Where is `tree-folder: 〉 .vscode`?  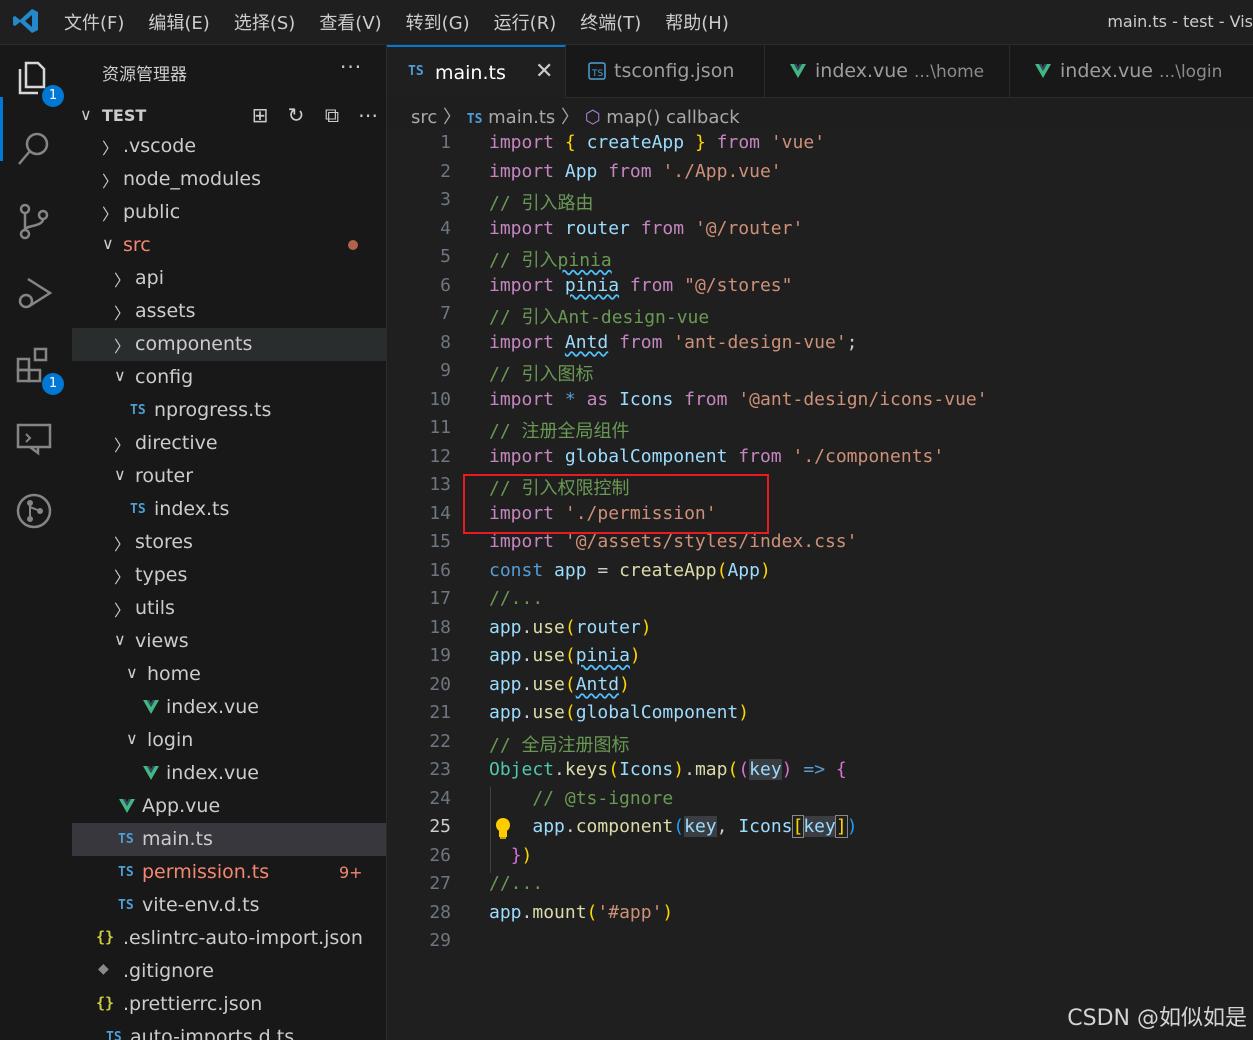
tree-folder: 〉 .vscode is located at coordinates (229, 146).